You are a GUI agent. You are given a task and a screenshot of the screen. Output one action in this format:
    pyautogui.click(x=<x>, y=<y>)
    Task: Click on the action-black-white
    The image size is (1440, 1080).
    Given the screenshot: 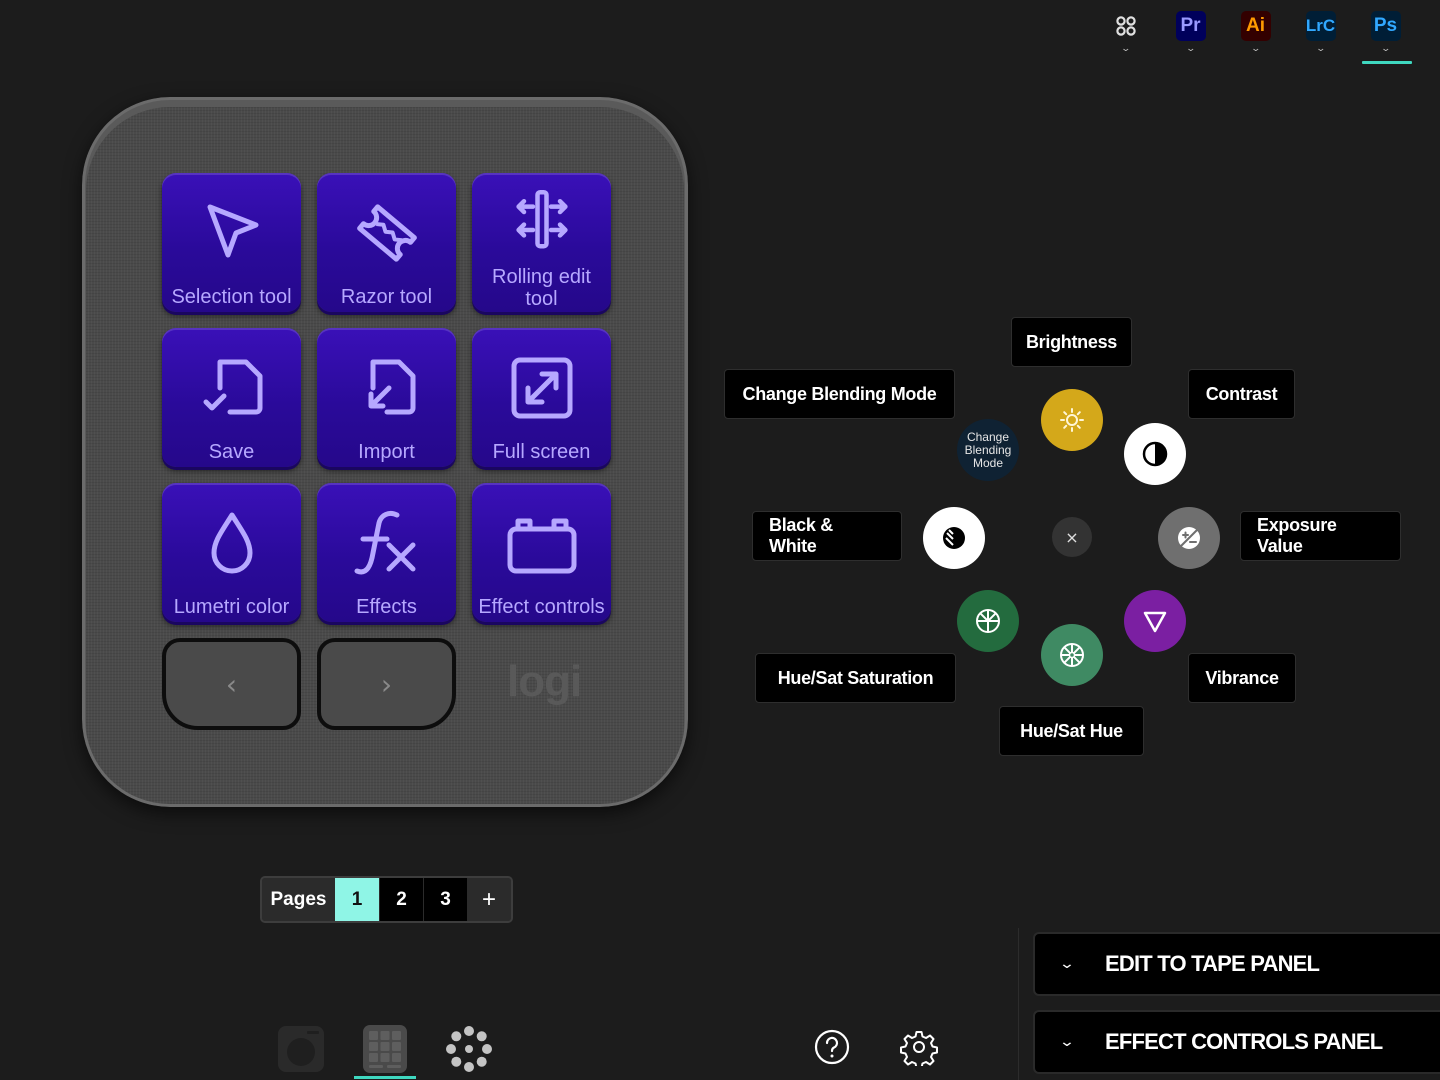 What is the action you would take?
    pyautogui.click(x=954, y=538)
    